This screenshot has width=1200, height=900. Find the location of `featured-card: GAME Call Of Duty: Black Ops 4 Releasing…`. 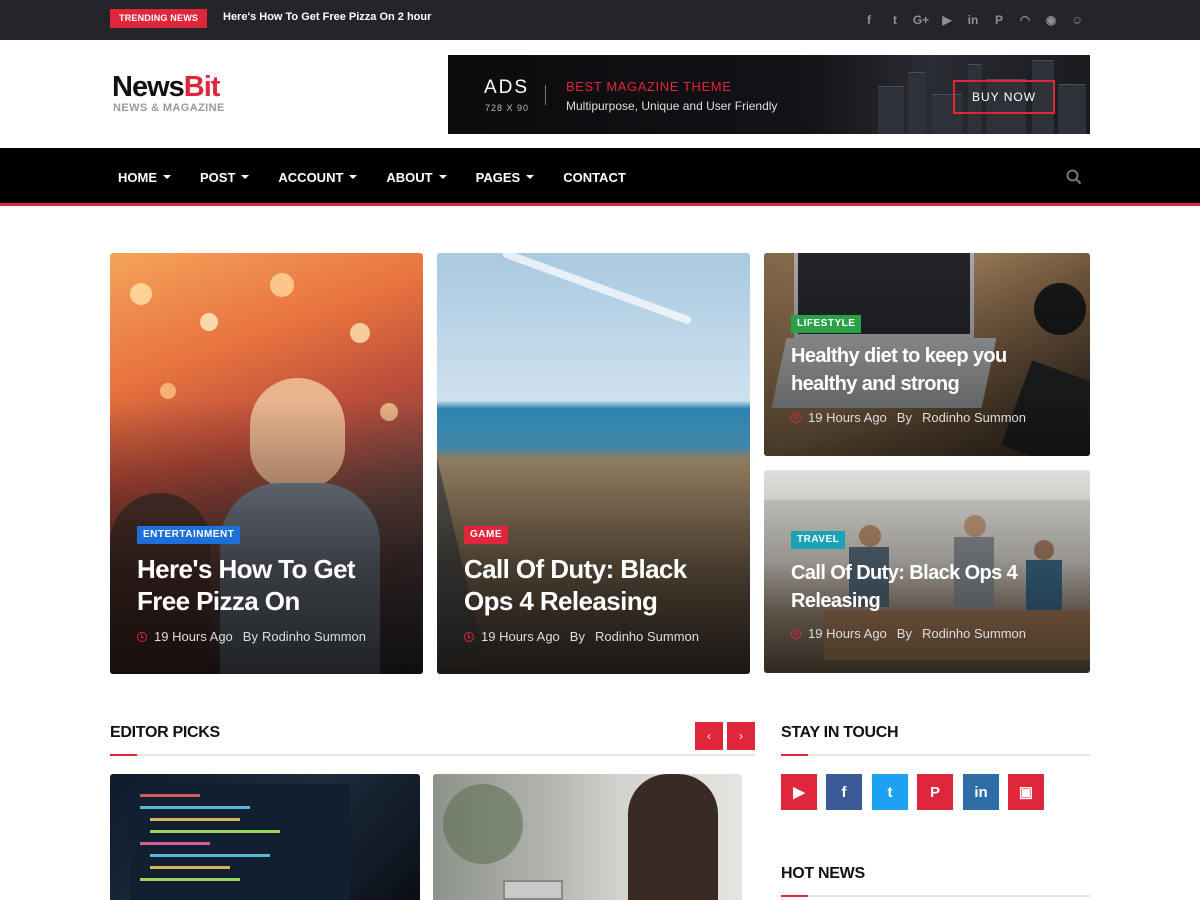

featured-card: GAME Call Of Duty: Black Ops 4 Releasing… is located at coordinates (593, 463).